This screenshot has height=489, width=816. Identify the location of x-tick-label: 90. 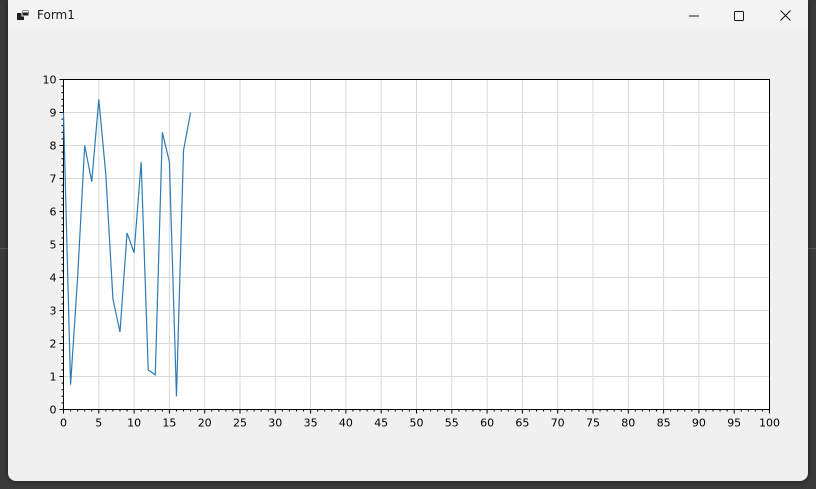
(699, 423).